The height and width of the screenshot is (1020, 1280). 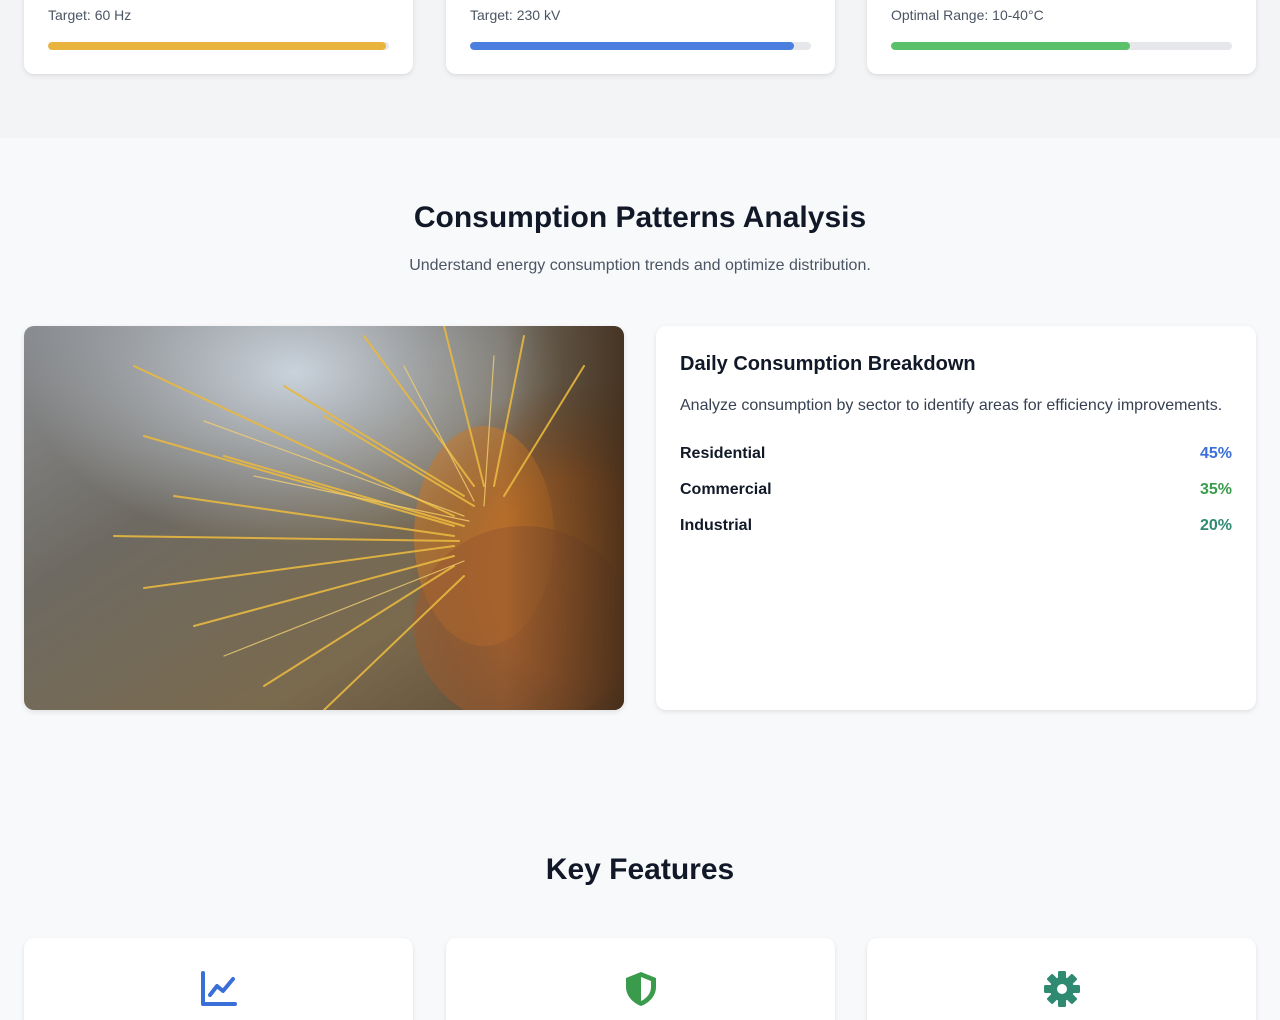 What do you see at coordinates (1061, 37) in the screenshot?
I see `temperature-metric-card: Optimal Range: 10-40°C` at bounding box center [1061, 37].